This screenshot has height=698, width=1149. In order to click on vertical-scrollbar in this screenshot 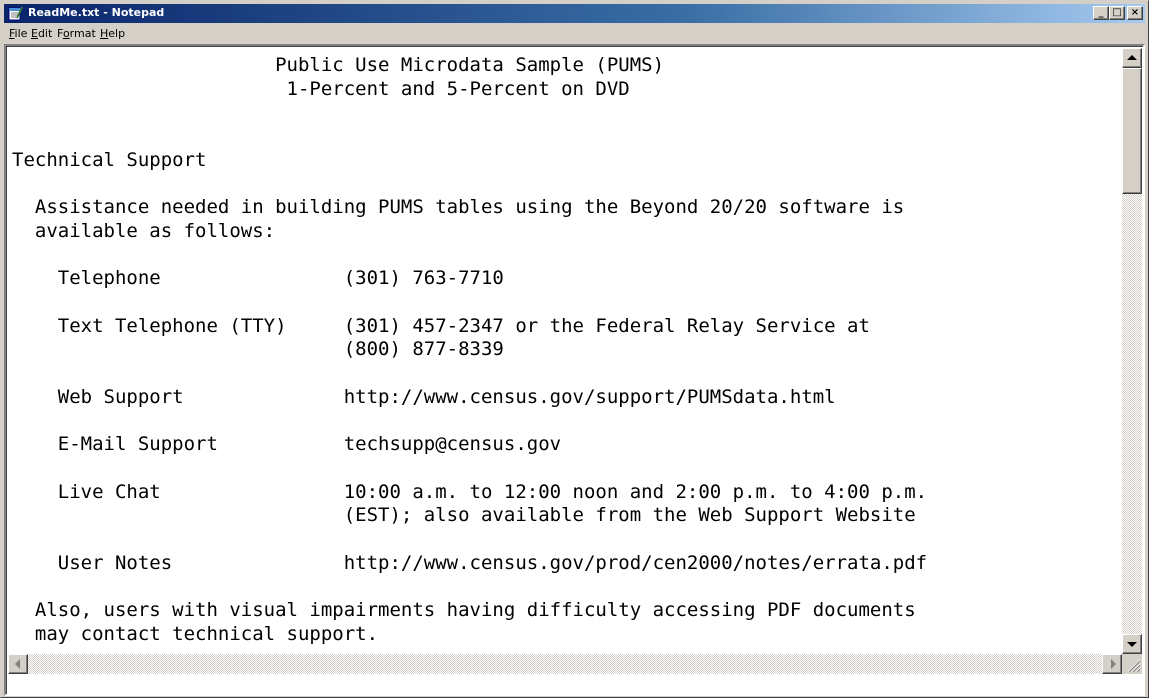, I will do `click(1132, 351)`.